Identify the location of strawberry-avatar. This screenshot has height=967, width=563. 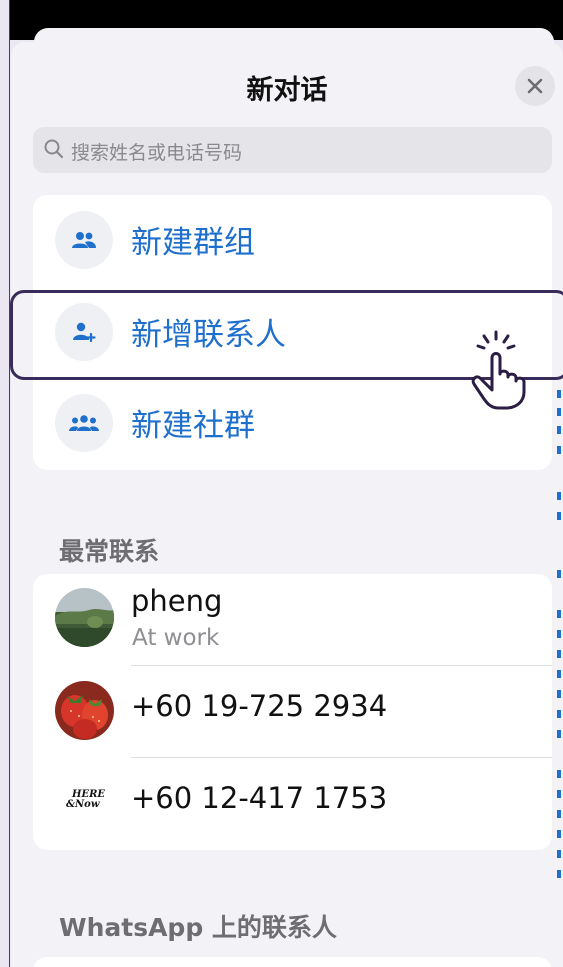
(84, 710).